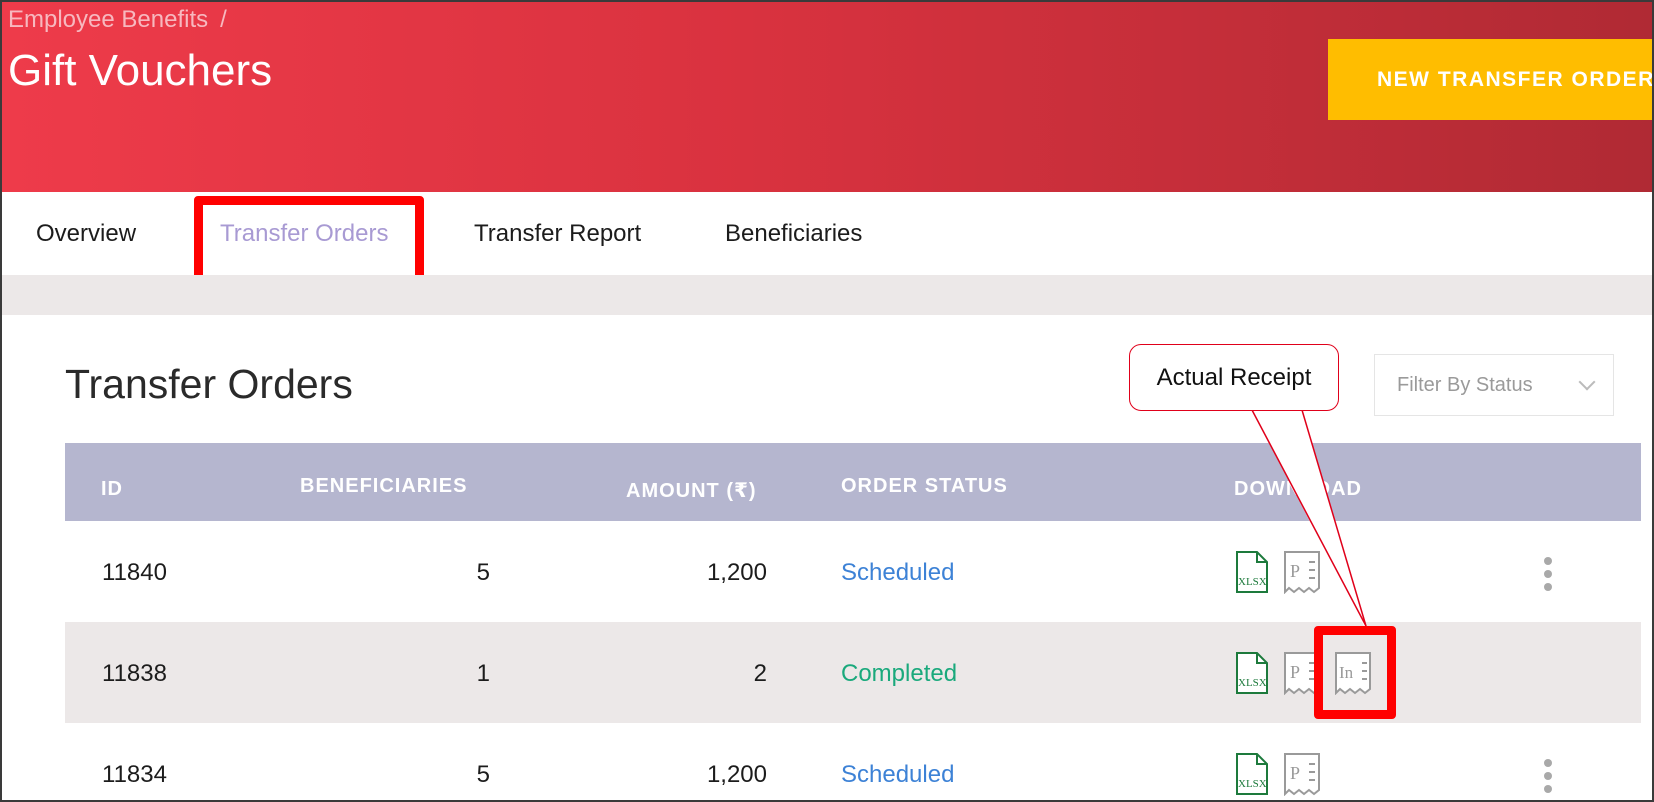  Describe the element at coordinates (1355, 672) in the screenshot. I see `receipt-highlight-box` at that location.